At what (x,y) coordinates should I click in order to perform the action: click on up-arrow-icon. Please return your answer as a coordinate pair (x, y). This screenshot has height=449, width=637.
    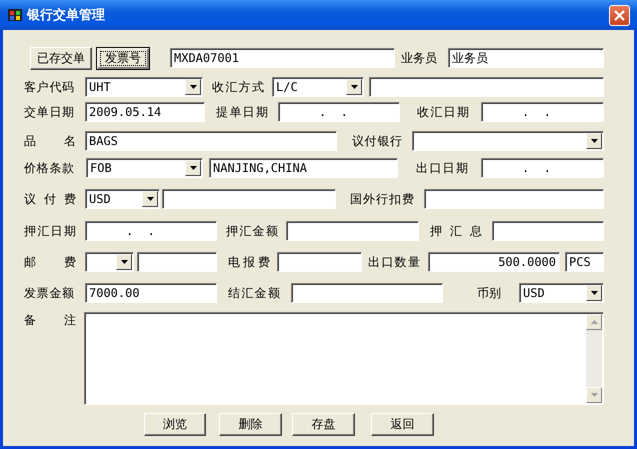
    Looking at the image, I should click on (594, 322).